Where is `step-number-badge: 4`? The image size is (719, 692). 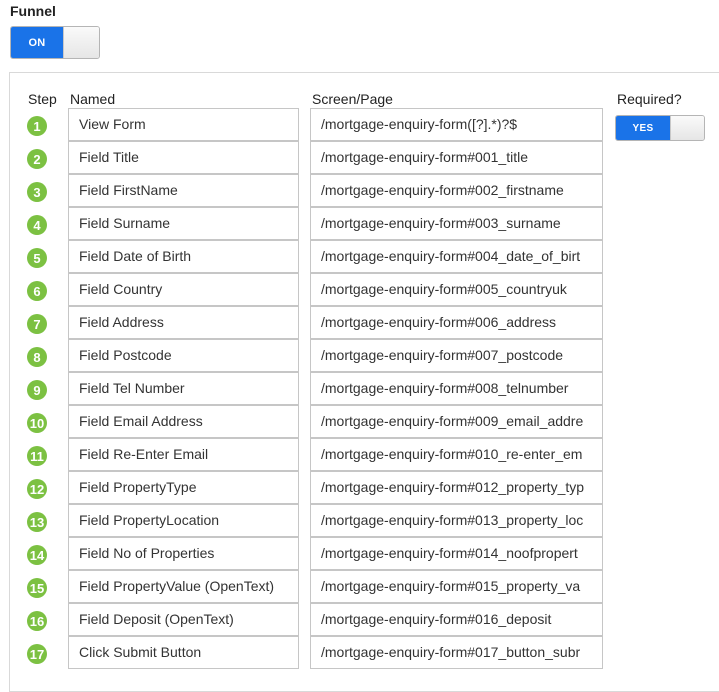 step-number-badge: 4 is located at coordinates (37, 225).